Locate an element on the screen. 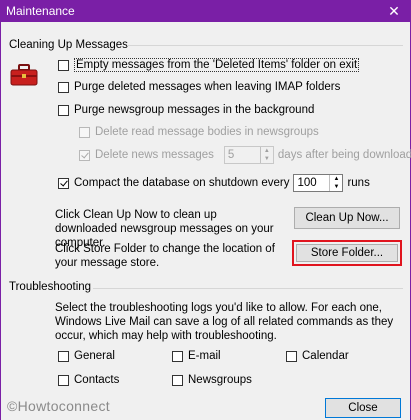 The width and height of the screenshot is (411, 420). log-contacts-option: Contacts is located at coordinates (88, 380).